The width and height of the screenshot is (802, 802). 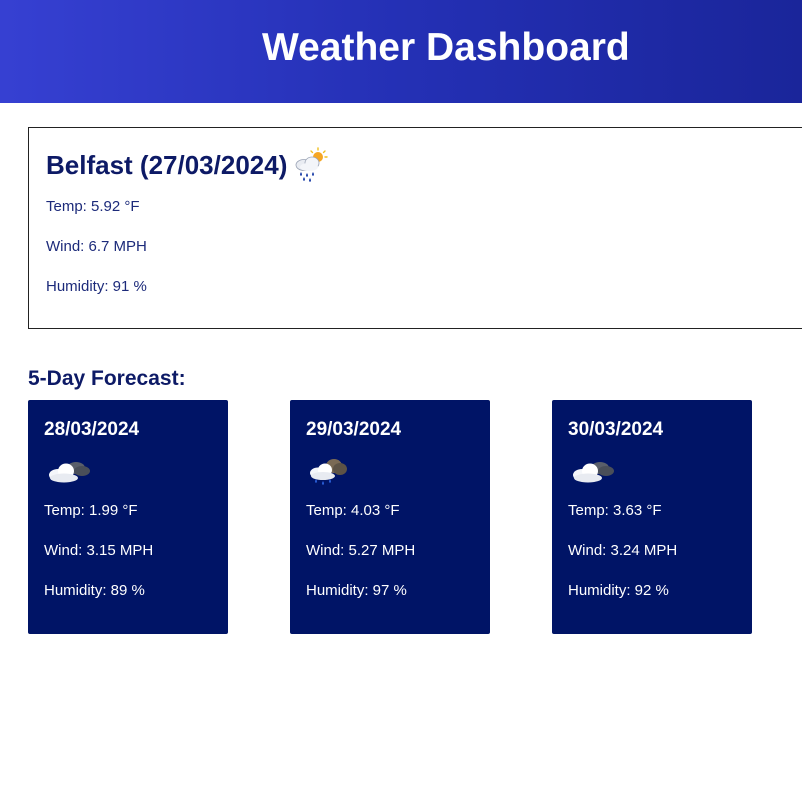 I want to click on forecast-temp: Temp: 4.03 °F, so click(x=353, y=510).